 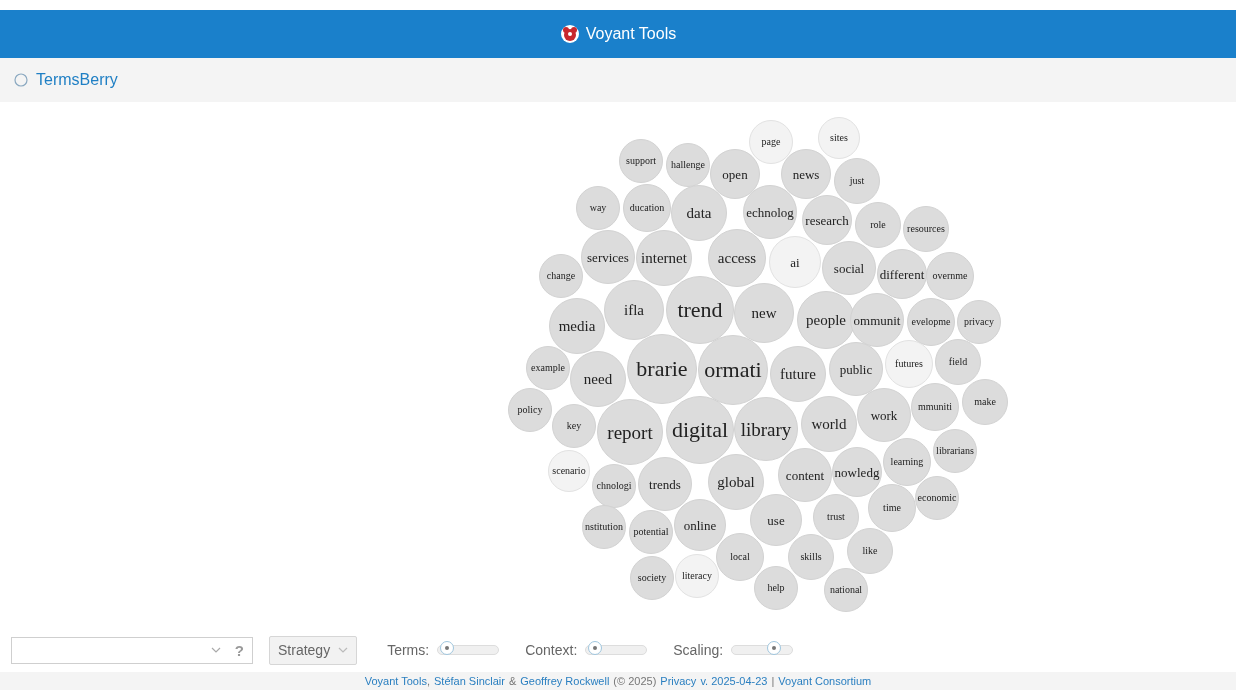 What do you see at coordinates (806, 174) in the screenshot?
I see `term-bubble: news` at bounding box center [806, 174].